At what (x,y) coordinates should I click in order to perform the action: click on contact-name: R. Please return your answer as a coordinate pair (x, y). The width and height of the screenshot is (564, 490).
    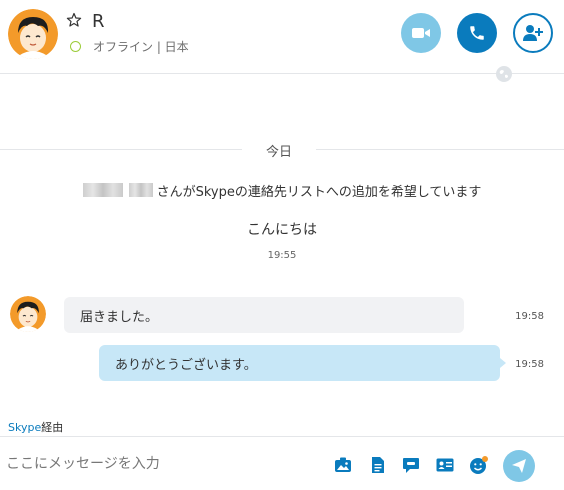
    Looking at the image, I should click on (98, 21).